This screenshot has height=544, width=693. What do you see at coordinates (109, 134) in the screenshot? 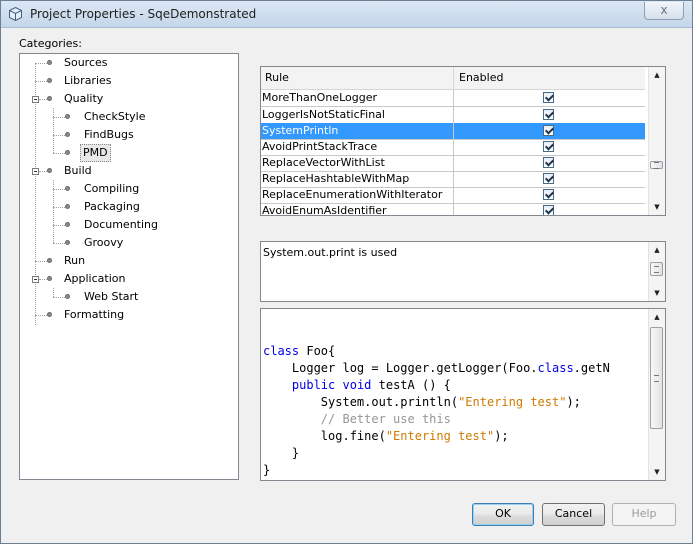
I see `tree-item-label: FindBugs` at bounding box center [109, 134].